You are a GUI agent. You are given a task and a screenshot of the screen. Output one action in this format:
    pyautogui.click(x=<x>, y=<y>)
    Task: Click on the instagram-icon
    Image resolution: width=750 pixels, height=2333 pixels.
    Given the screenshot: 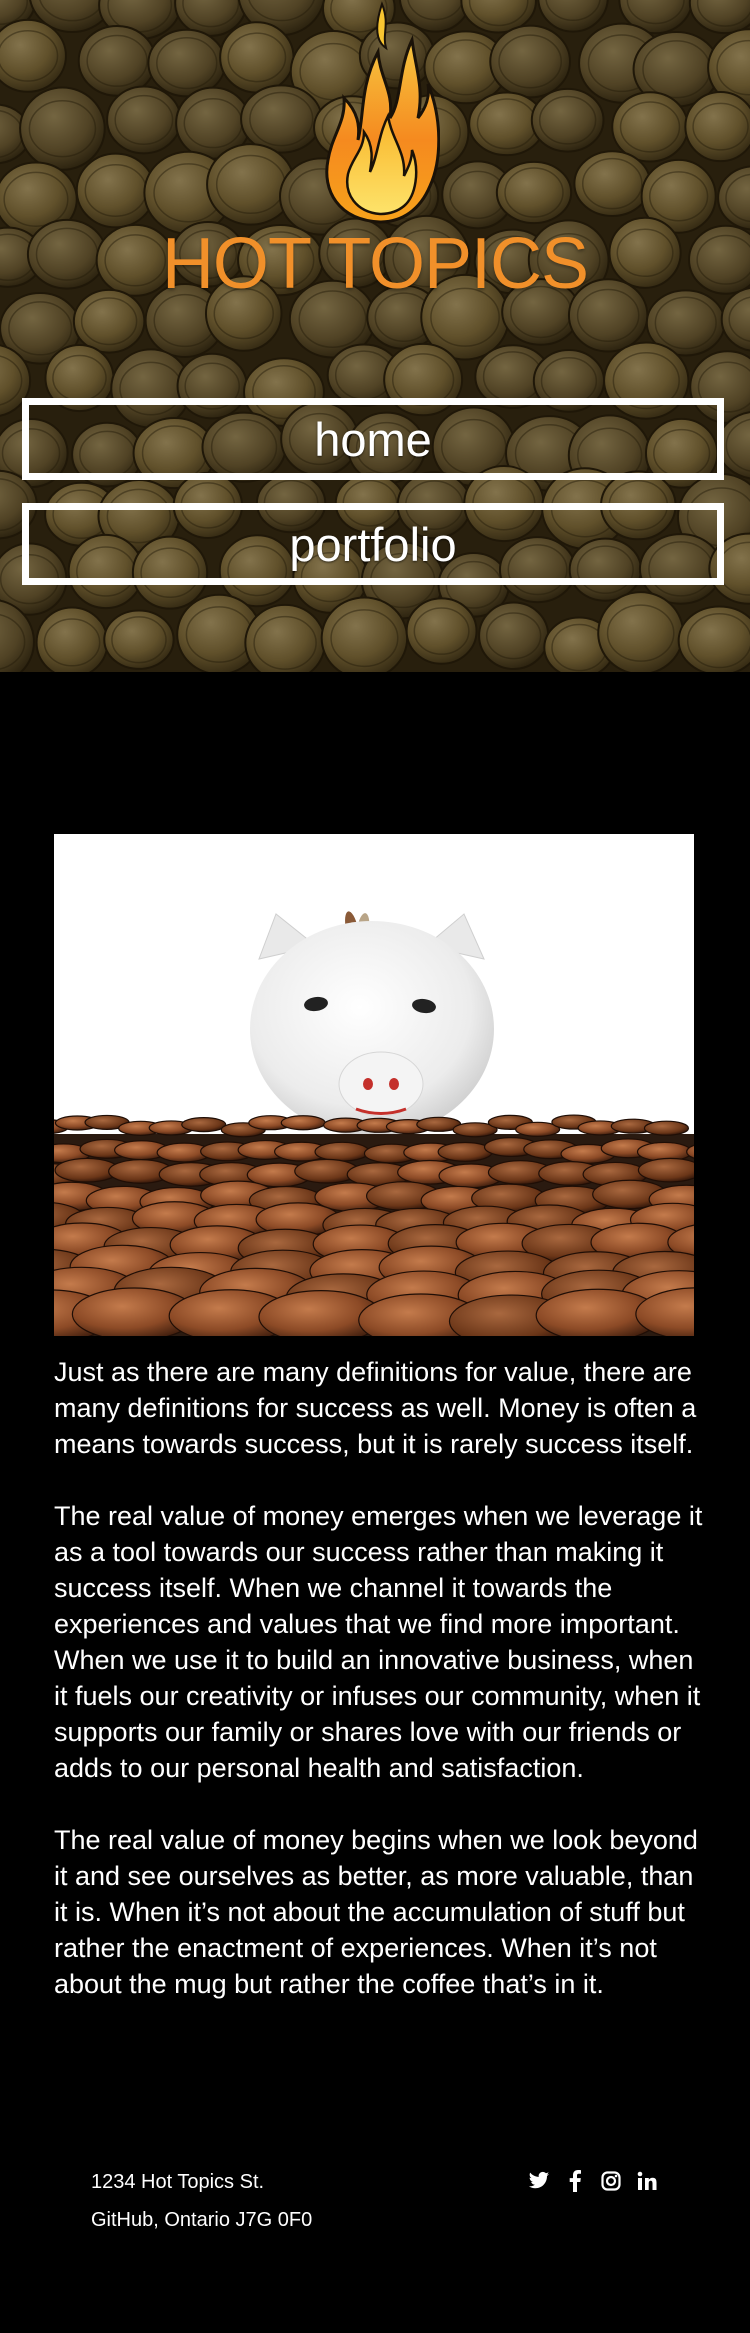 What is the action you would take?
    pyautogui.click(x=611, y=2181)
    